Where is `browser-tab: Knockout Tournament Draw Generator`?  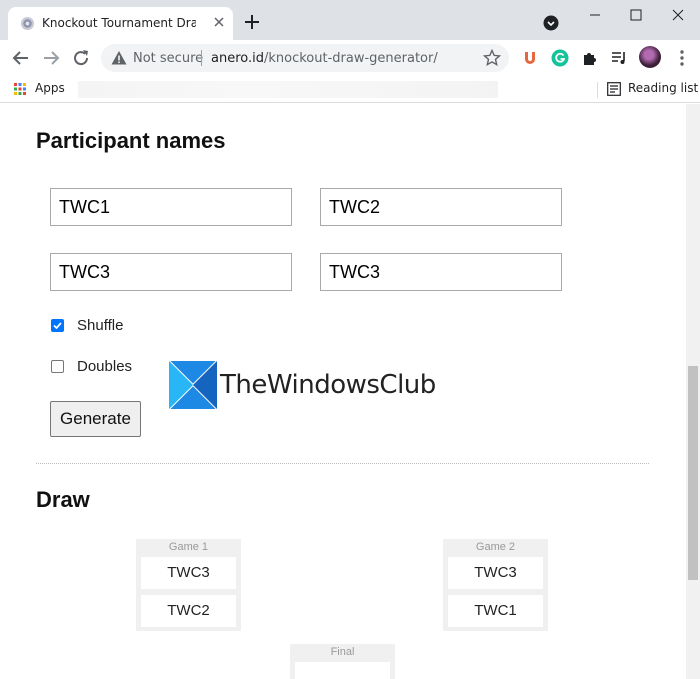
browser-tab: Knockout Tournament Draw Generator is located at coordinates (120, 23).